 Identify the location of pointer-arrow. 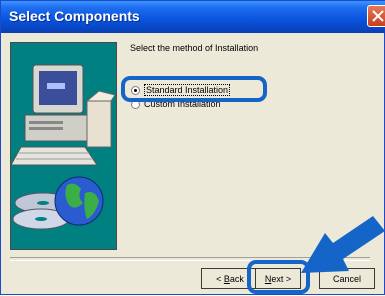
(343, 244).